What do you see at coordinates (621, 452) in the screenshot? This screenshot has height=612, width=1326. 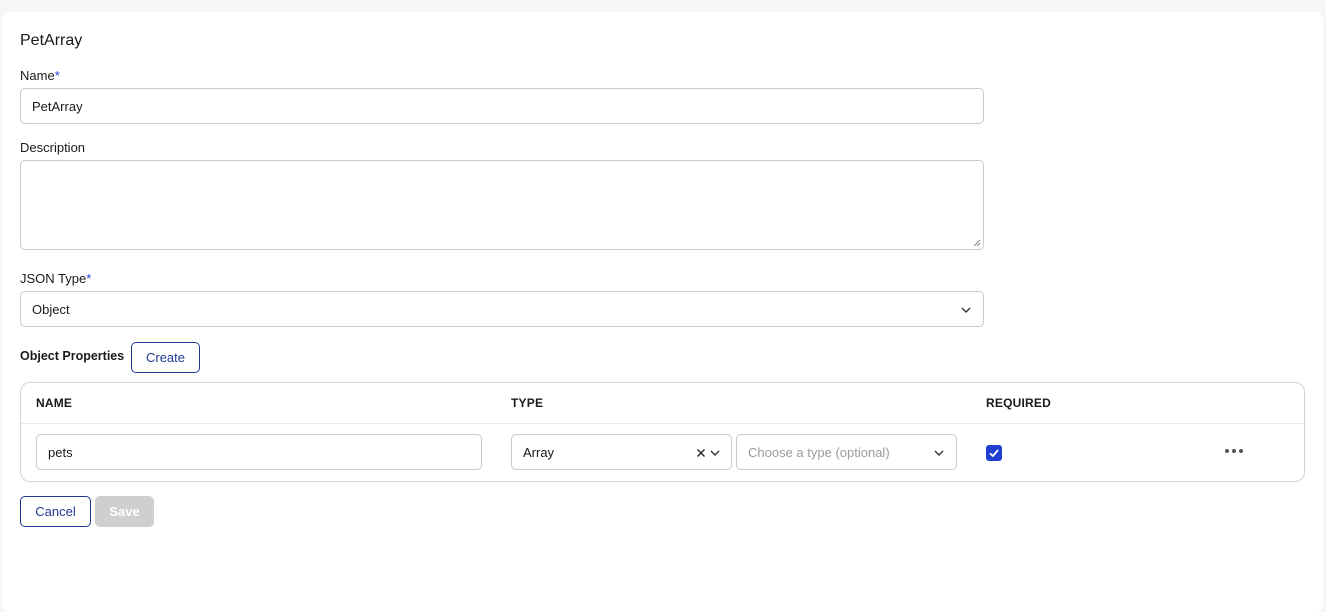 I see `property-type-select: Array` at bounding box center [621, 452].